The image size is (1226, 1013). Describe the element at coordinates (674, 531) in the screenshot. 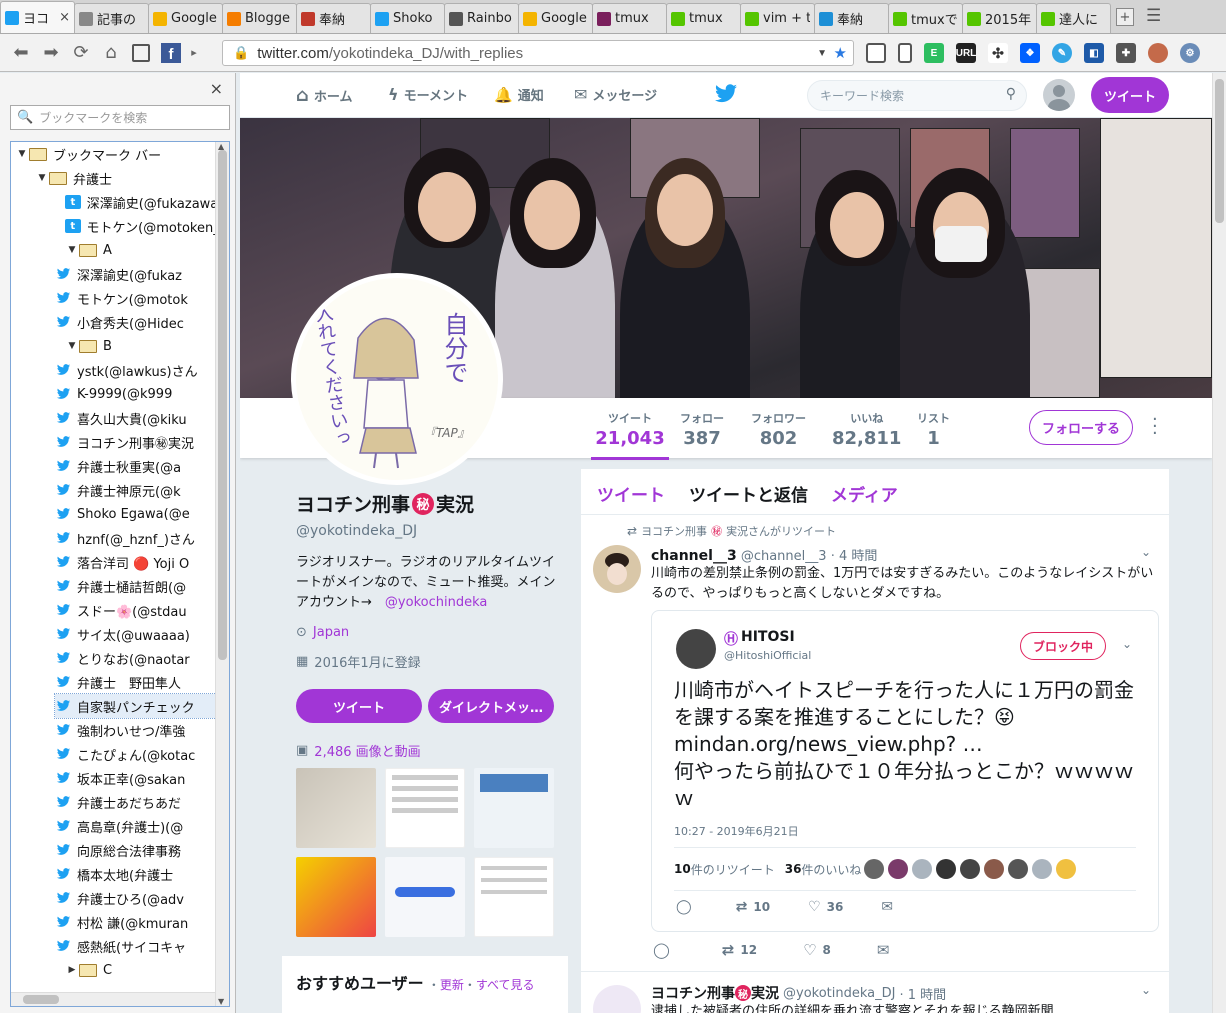

I see `retweet-context-pre: ヨコチン刑事` at that location.